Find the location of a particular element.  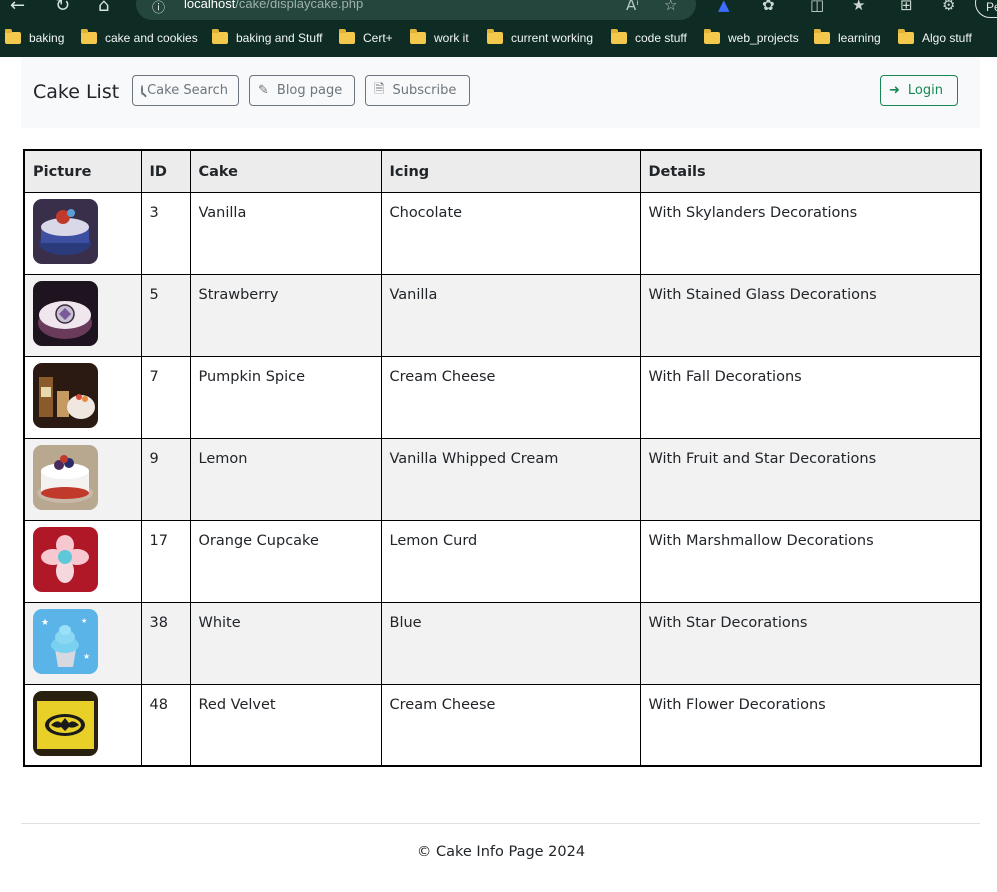

home-icon: ⌂ is located at coordinates (103, 8).